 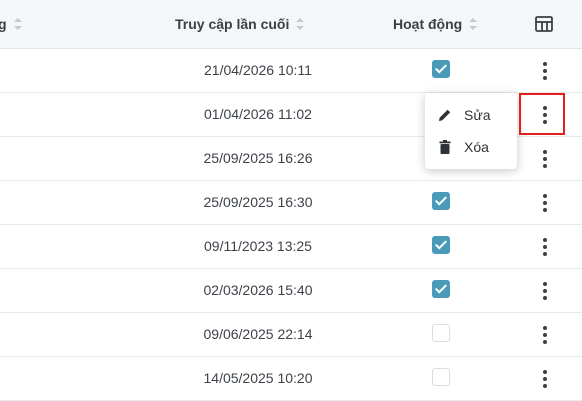 What do you see at coordinates (445, 147) in the screenshot?
I see `trash-icon` at bounding box center [445, 147].